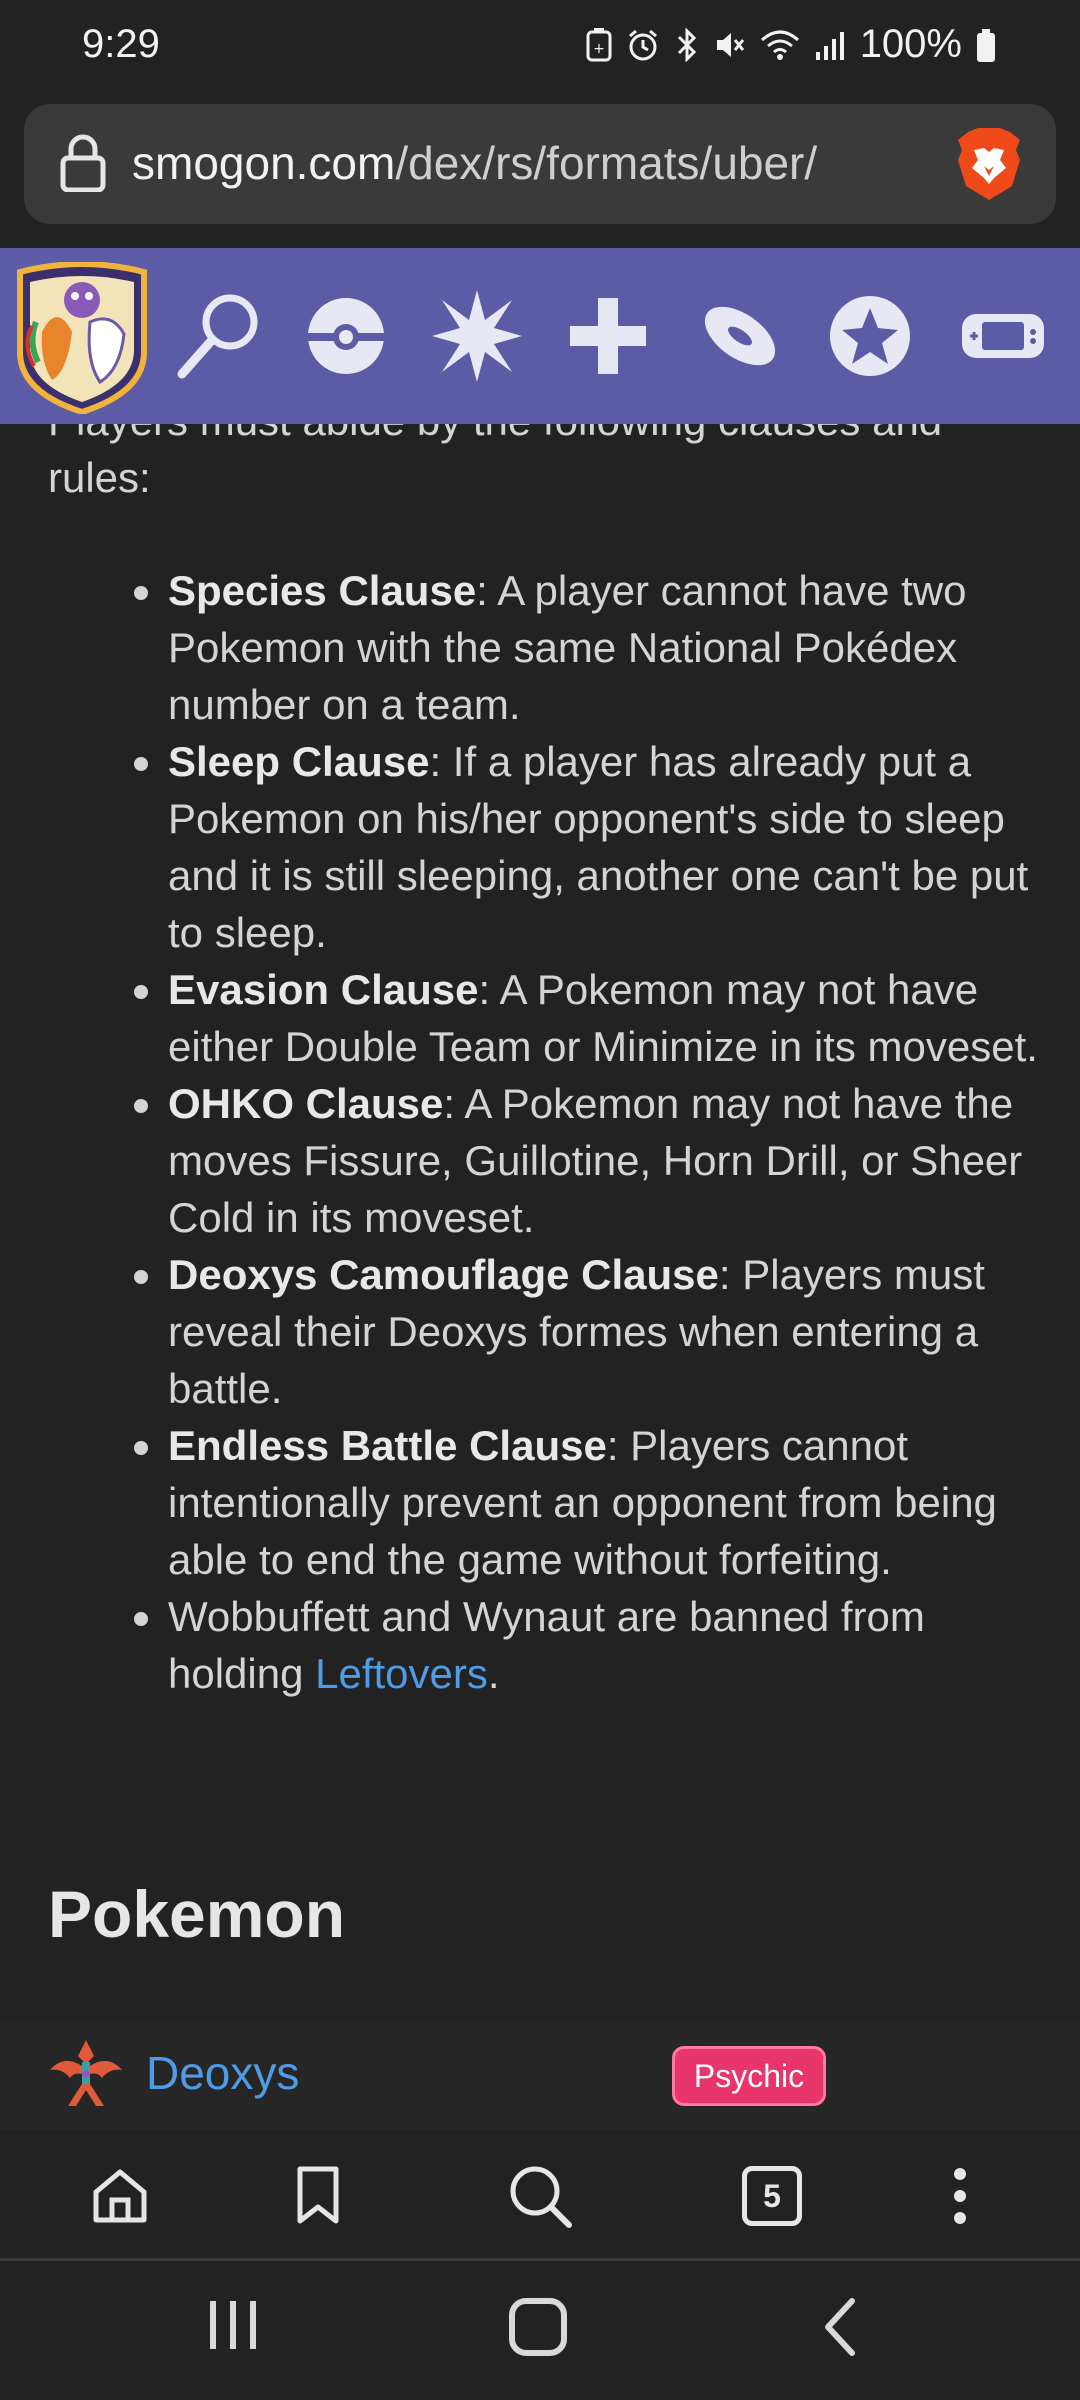 The image size is (1080, 2400). What do you see at coordinates (540, 336) in the screenshot?
I see `site-nav` at bounding box center [540, 336].